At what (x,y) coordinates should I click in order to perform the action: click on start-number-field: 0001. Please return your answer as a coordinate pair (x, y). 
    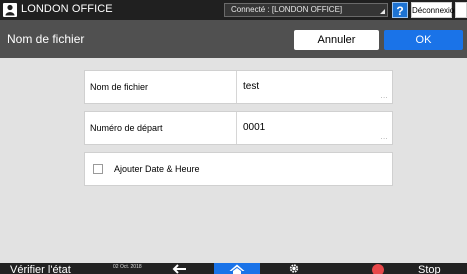
    Looking at the image, I should click on (314, 128).